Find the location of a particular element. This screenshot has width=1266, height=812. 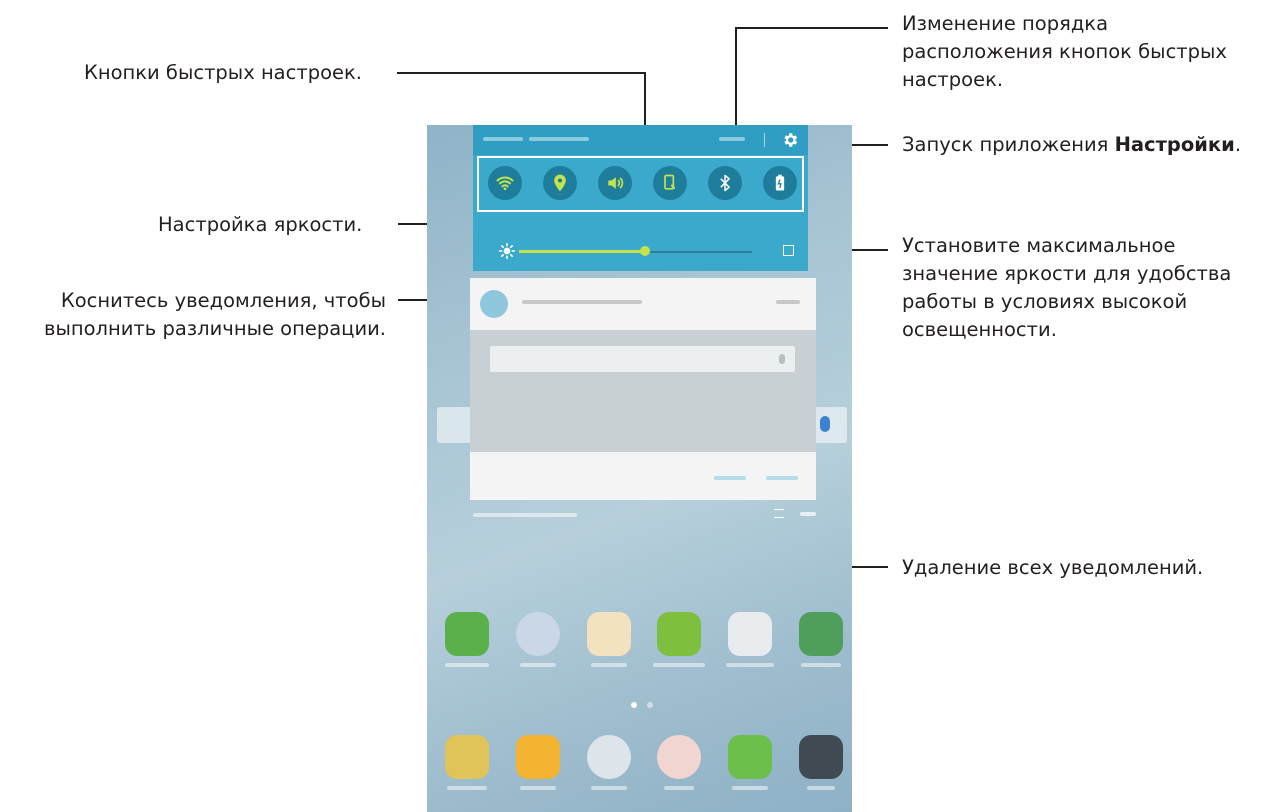

callout-text: работы в условиях высокой is located at coordinates (1045, 301).